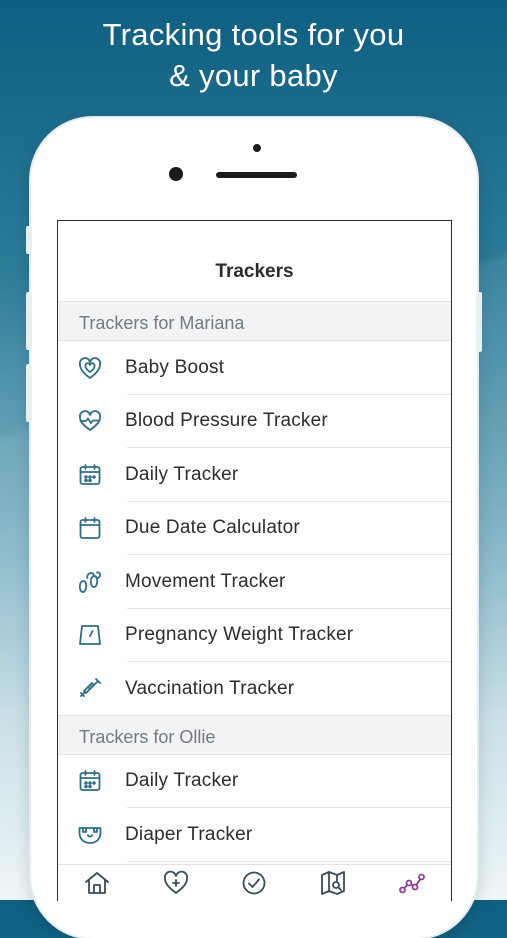  What do you see at coordinates (254, 368) in the screenshot?
I see `tracker-row-baby-boost: Baby Boost` at bounding box center [254, 368].